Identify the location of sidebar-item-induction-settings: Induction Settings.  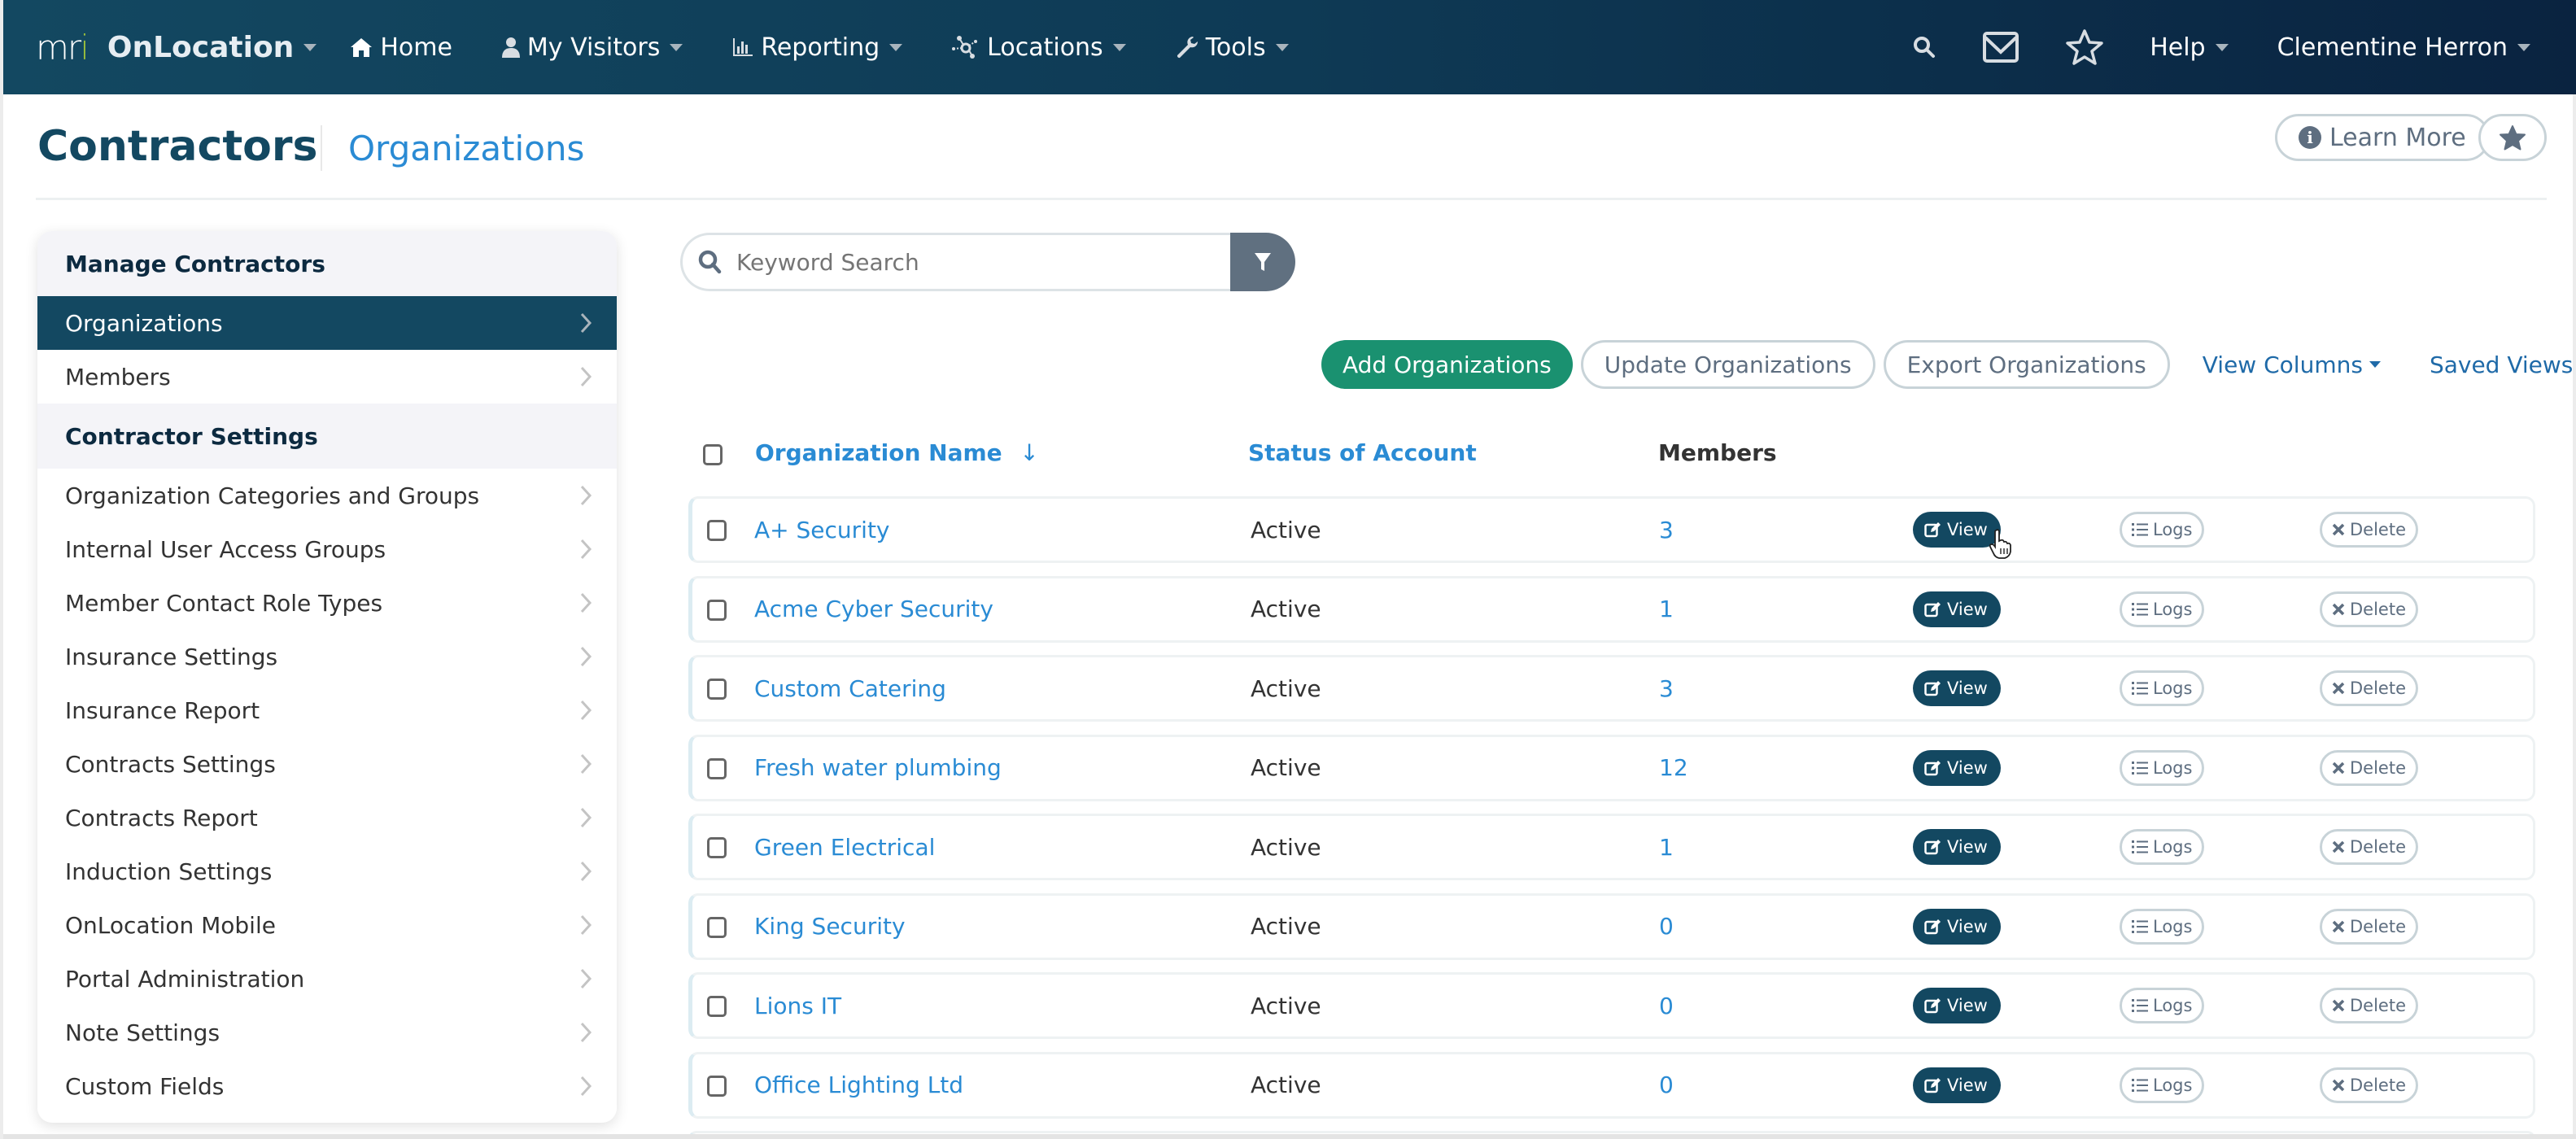
(327, 871).